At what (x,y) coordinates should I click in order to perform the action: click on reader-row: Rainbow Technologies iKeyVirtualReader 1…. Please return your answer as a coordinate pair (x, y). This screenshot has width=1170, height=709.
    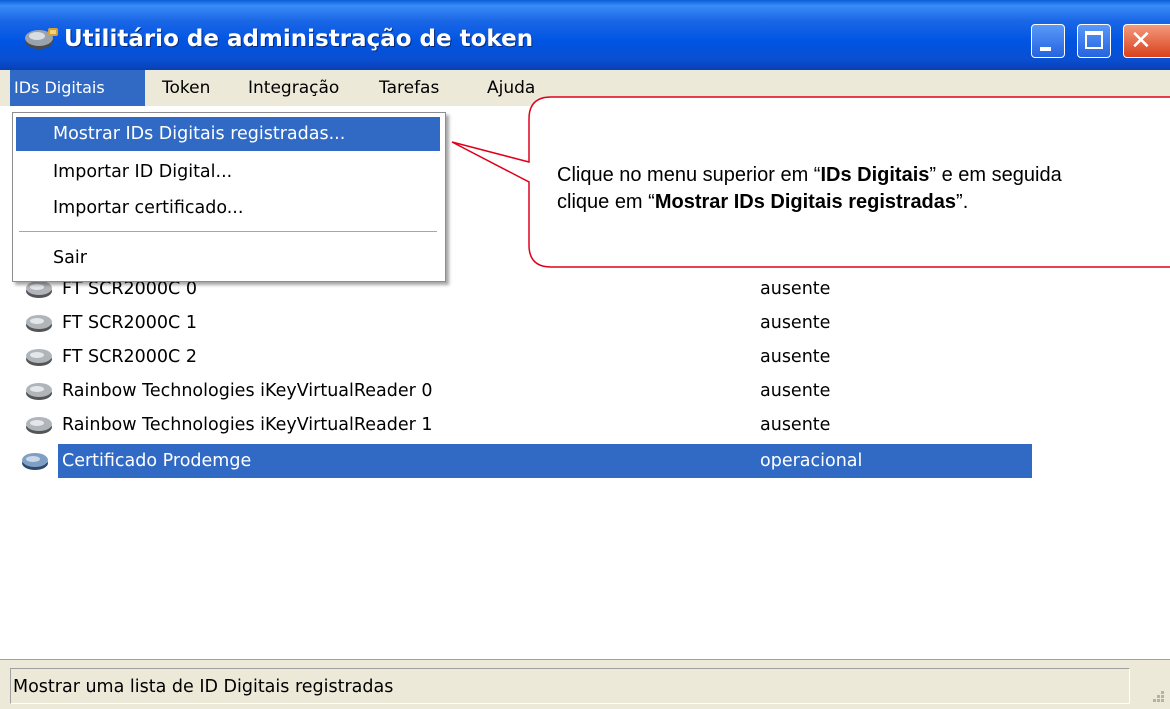
    Looking at the image, I should click on (520, 425).